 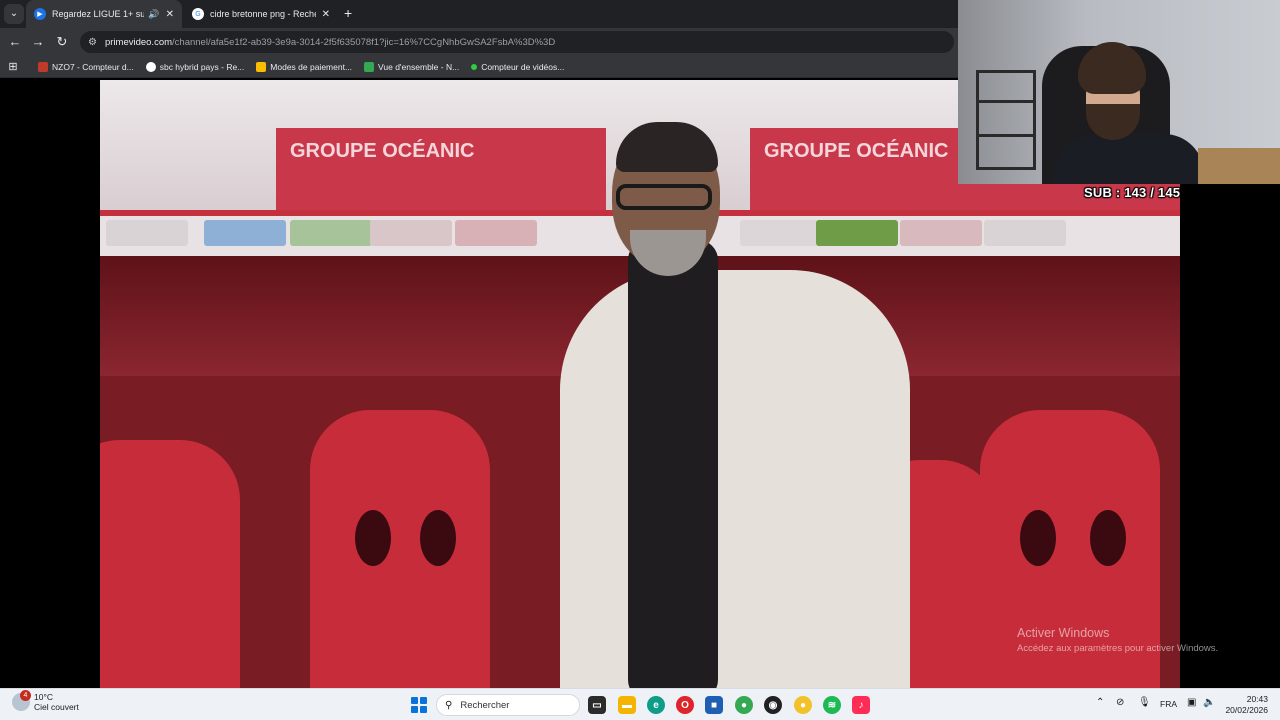 What do you see at coordinates (673, 464) in the screenshot?
I see `coach-scarf` at bounding box center [673, 464].